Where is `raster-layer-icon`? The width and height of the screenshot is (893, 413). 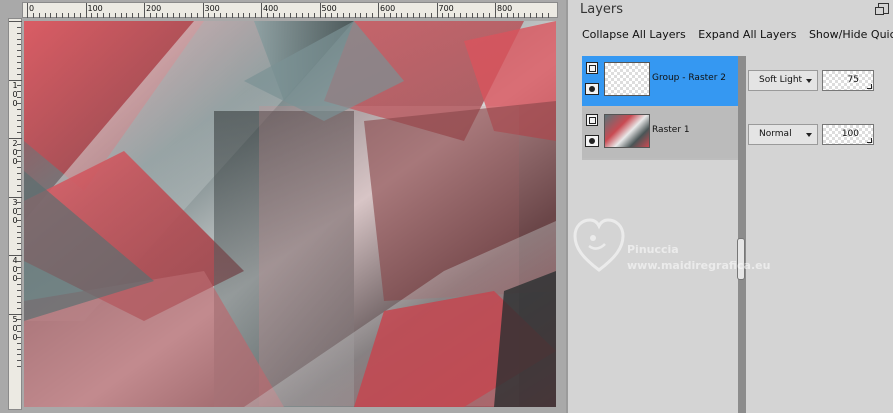 raster-layer-icon is located at coordinates (592, 120).